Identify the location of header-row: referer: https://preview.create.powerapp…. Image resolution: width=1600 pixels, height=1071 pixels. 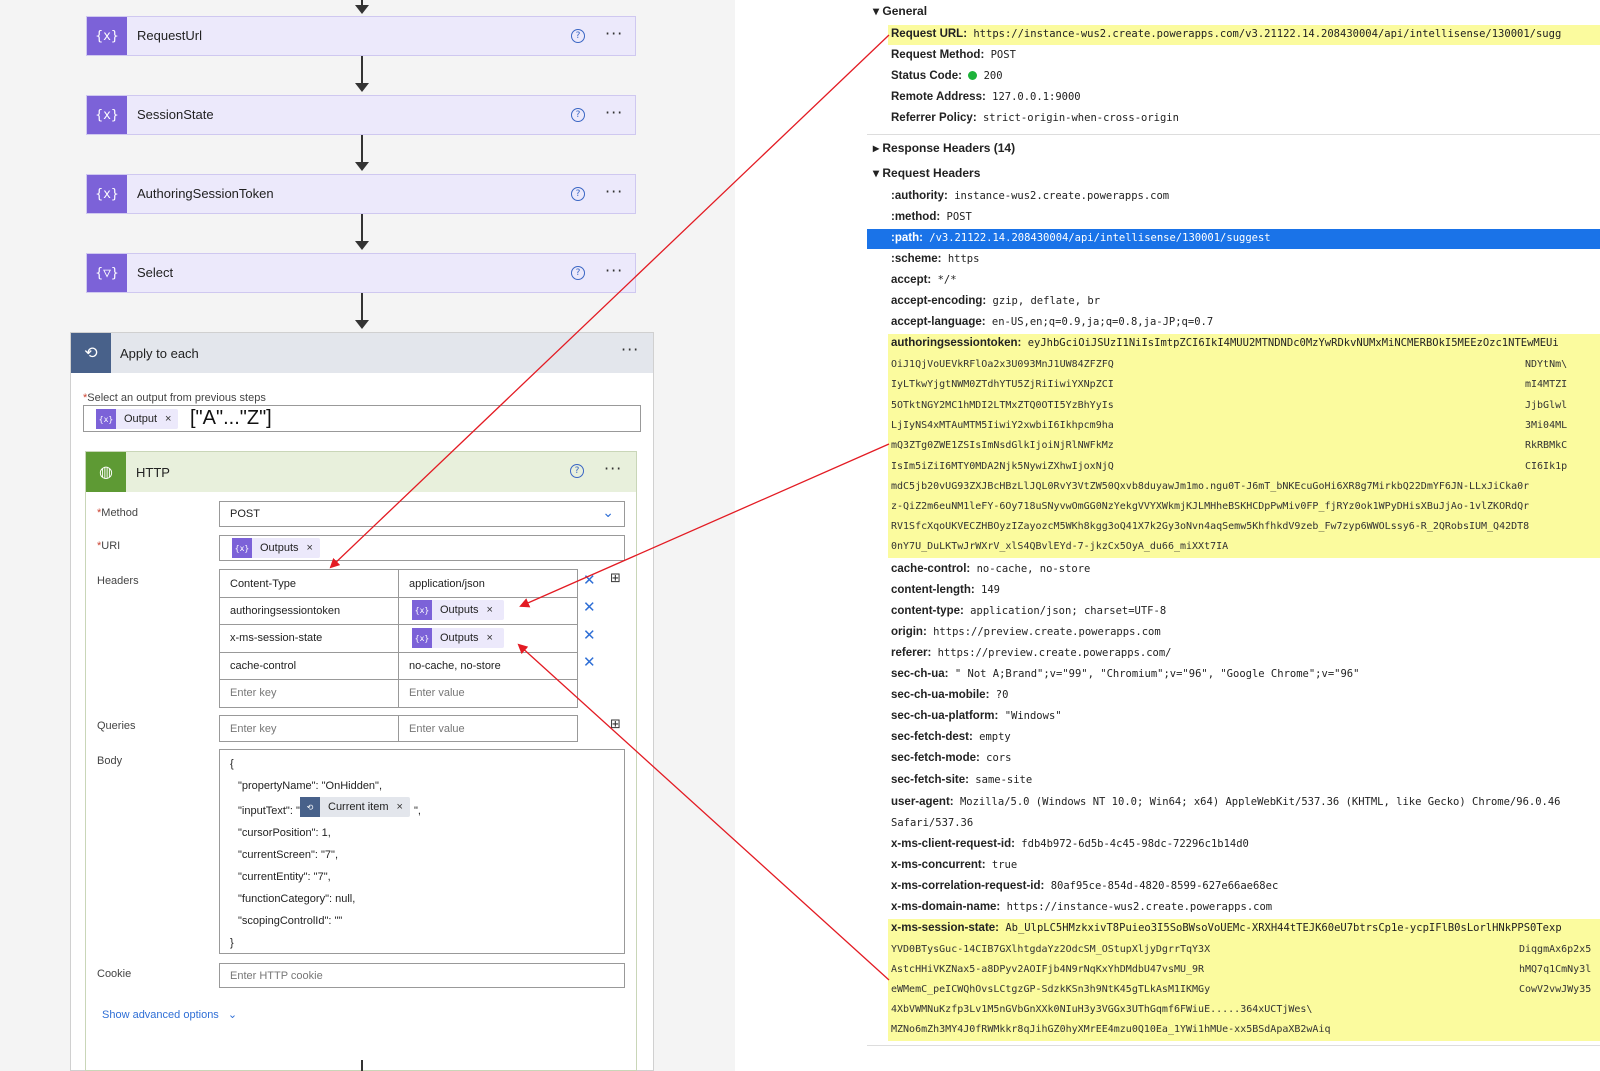
(1031, 653).